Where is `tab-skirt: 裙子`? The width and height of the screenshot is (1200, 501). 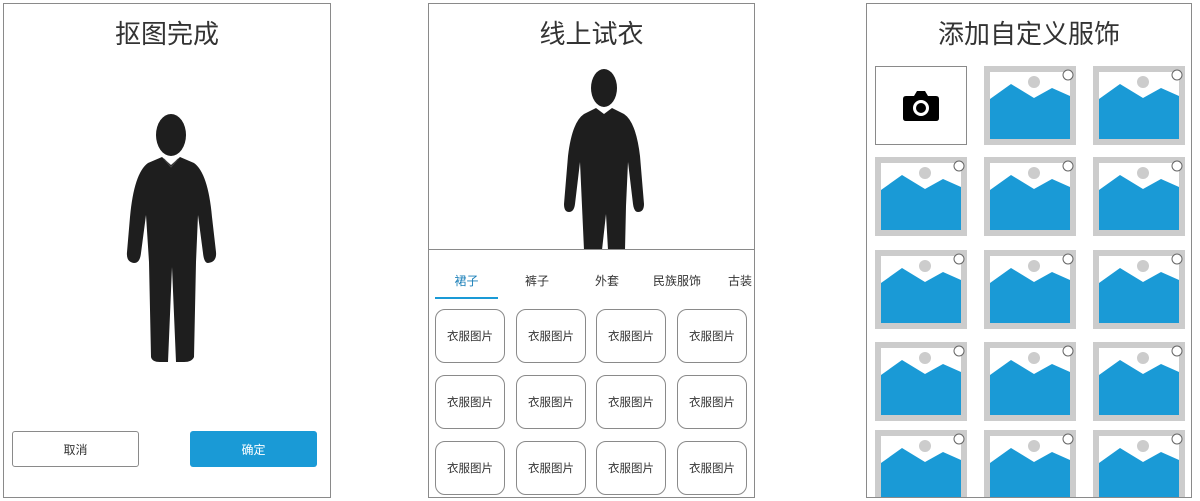
tab-skirt: 裙子 is located at coordinates (466, 283).